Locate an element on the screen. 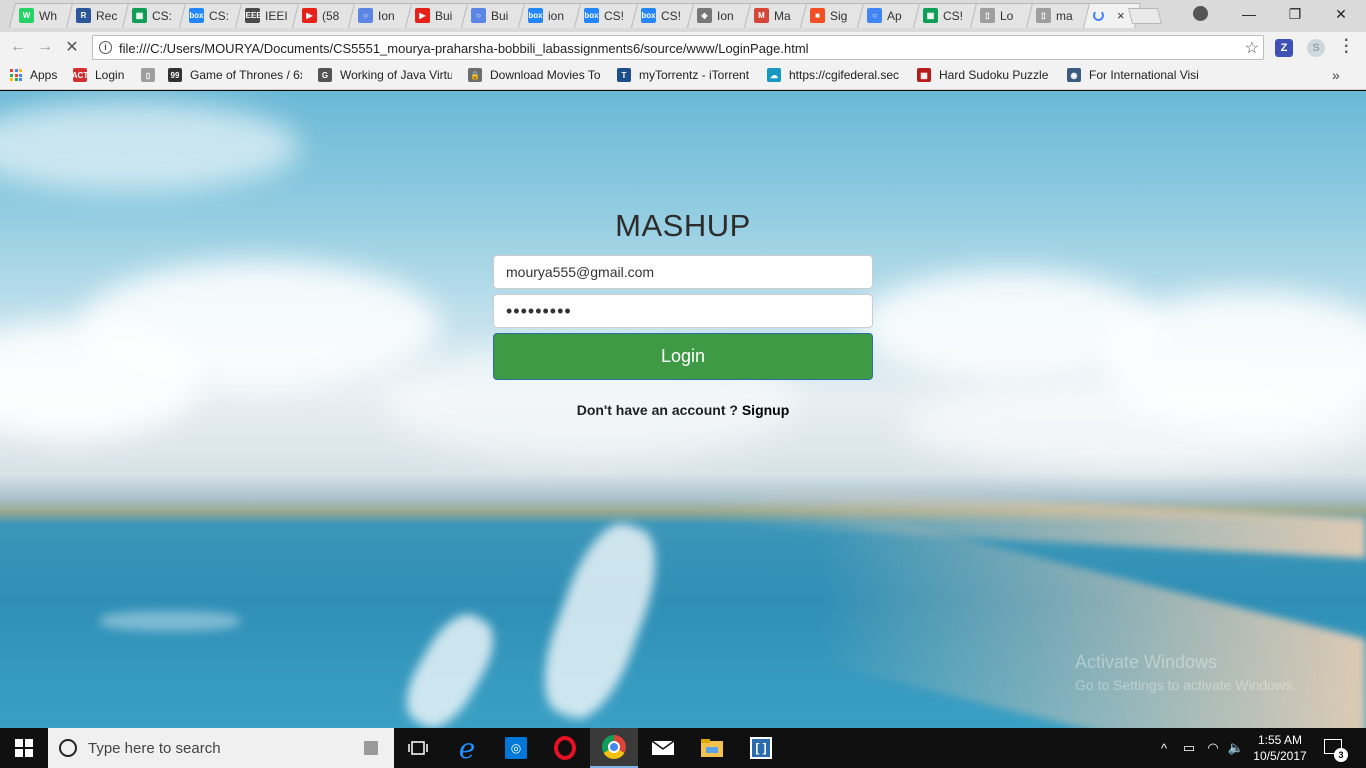  signup-prompt-text: Don't have an account ? is located at coordinates (657, 410).